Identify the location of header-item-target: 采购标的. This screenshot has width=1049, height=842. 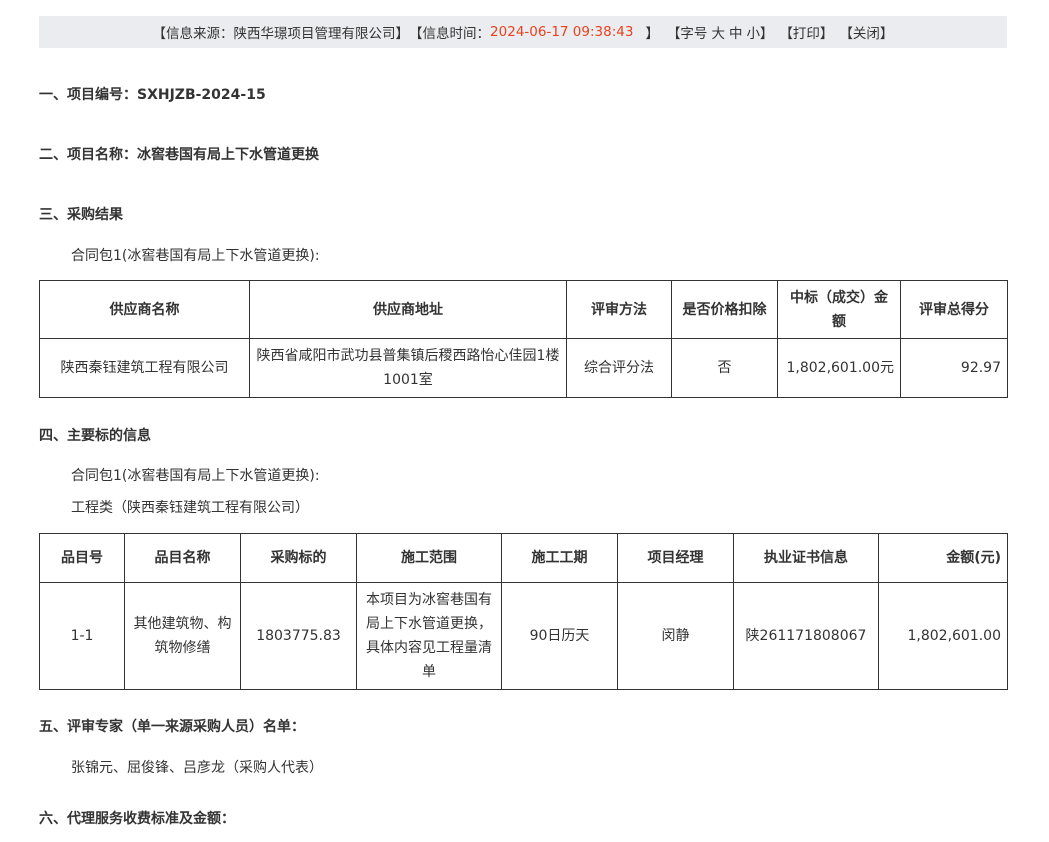
(298, 558).